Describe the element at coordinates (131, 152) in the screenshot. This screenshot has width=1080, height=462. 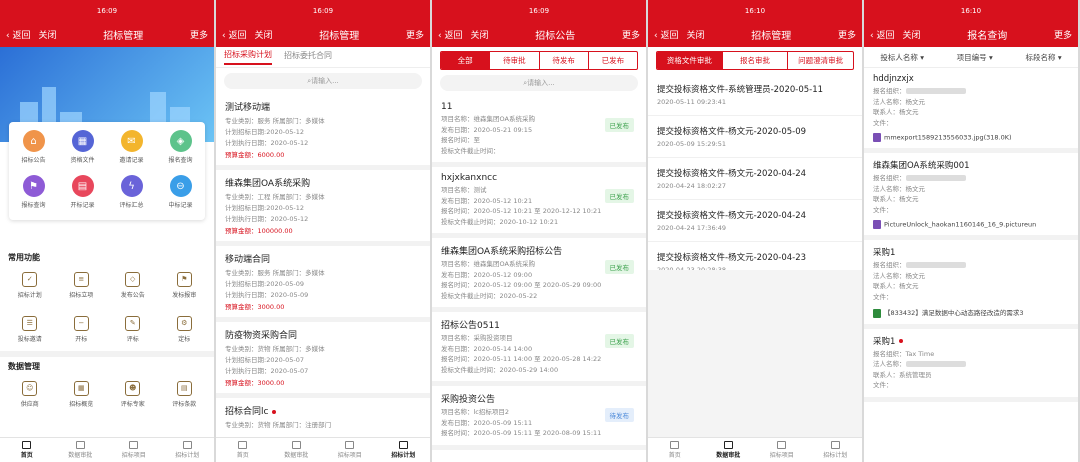
I see `grid-item: ✉ 邀请记录` at that location.